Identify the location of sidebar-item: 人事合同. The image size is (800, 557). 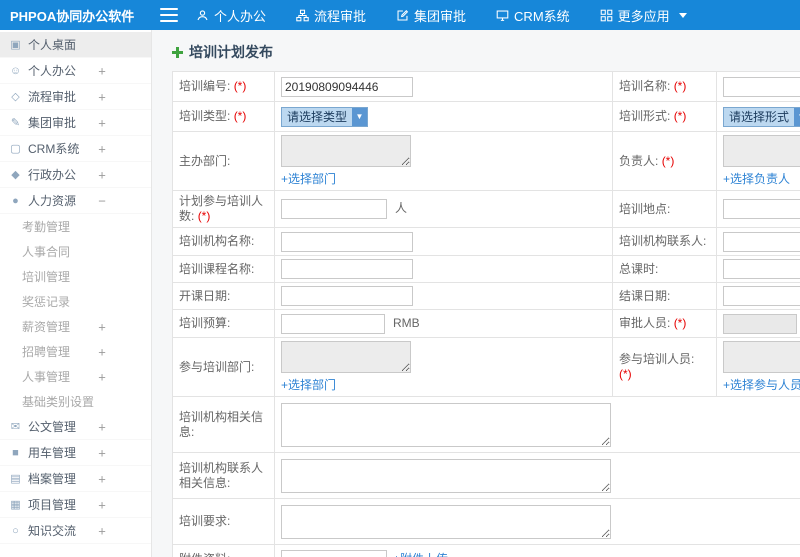
(75, 251).